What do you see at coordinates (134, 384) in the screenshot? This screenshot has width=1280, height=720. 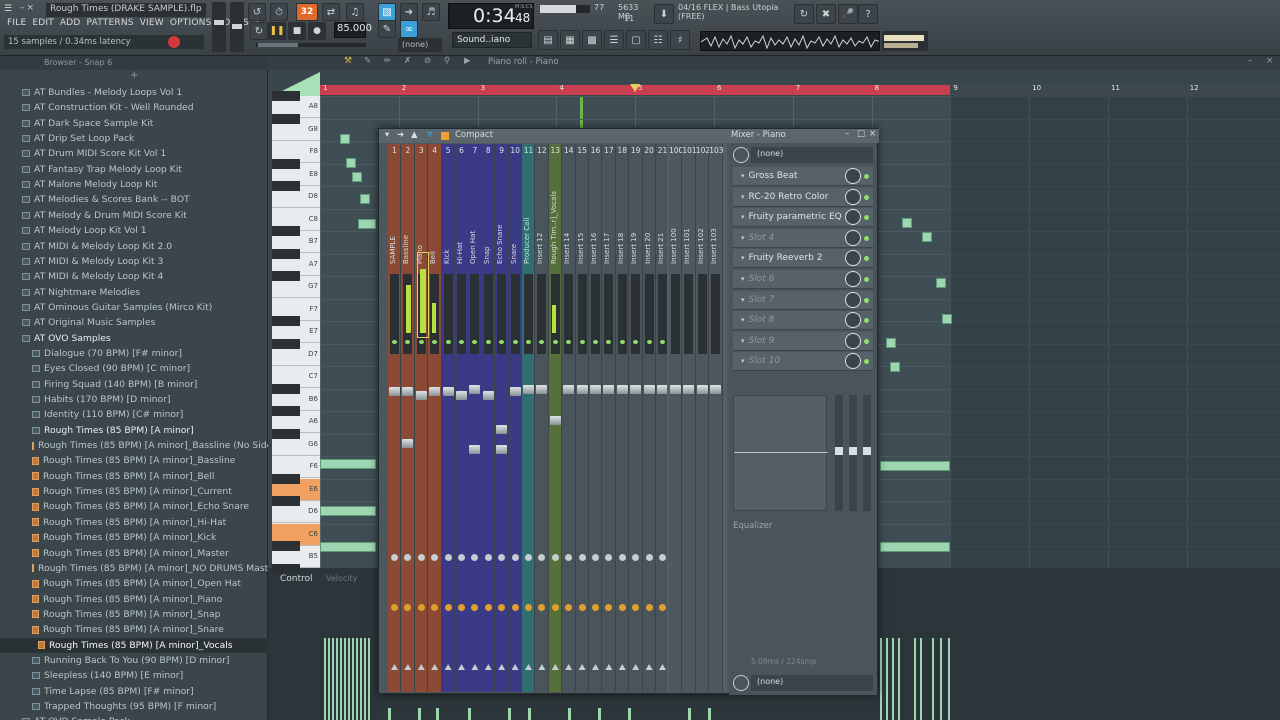 I see `browser-item: Firing Squad (140 BPM) [B minor]` at bounding box center [134, 384].